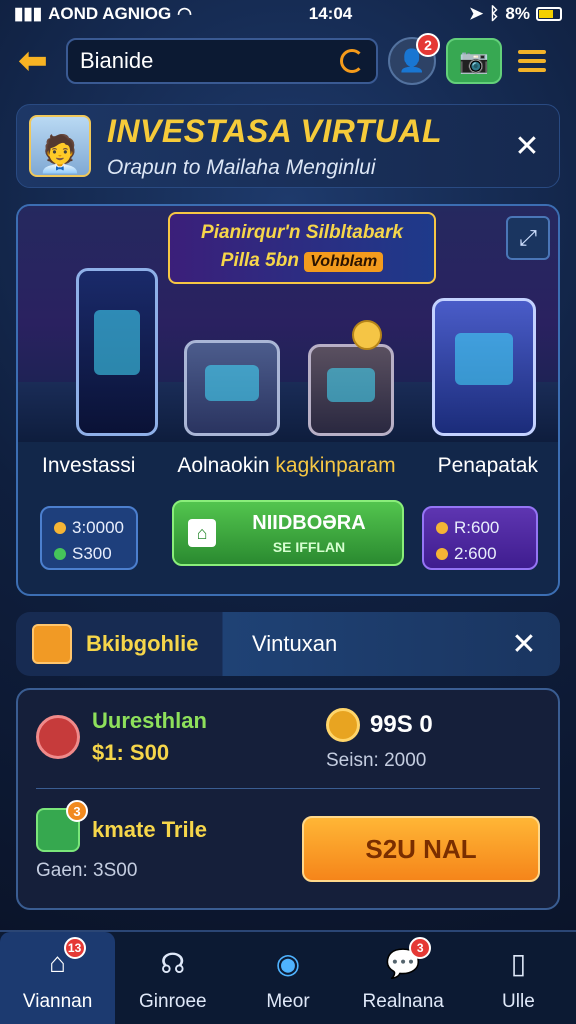 This screenshot has width=576, height=1024. I want to click on menu-button, so click(532, 61).